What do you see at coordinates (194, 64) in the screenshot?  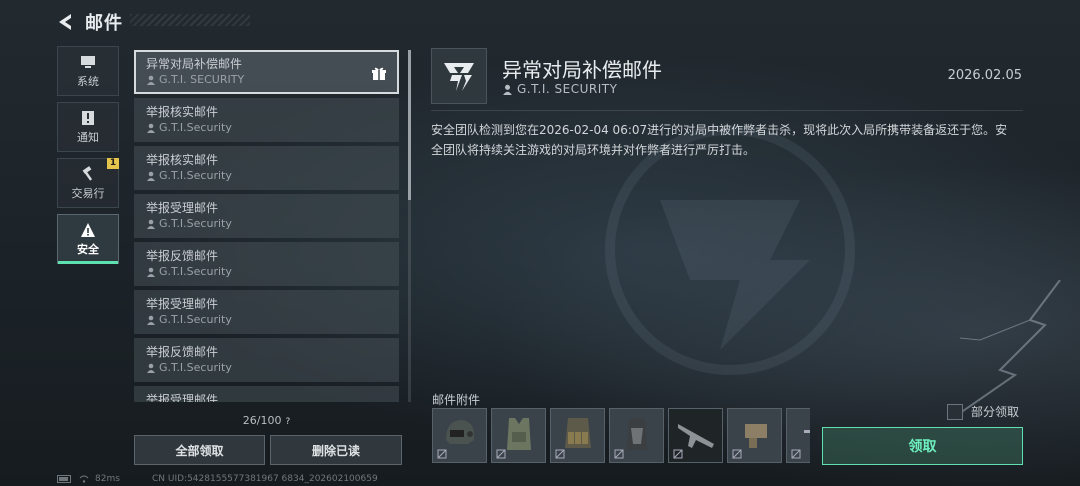 I see `mail-subject: 异常对局补偿邮件` at bounding box center [194, 64].